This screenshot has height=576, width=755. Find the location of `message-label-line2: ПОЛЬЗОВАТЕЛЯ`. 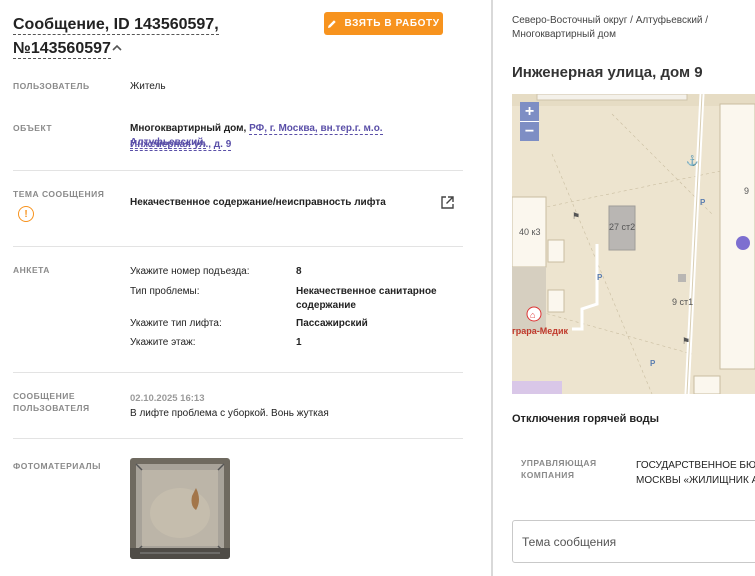

message-label-line2: ПОЛЬЗОВАТЕЛЯ is located at coordinates (51, 408).